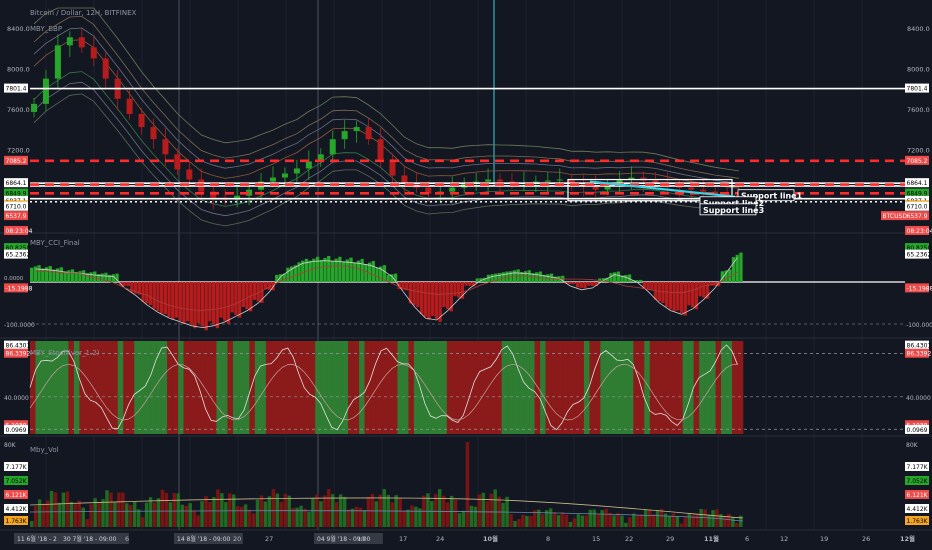 Image resolution: width=932 pixels, height=550 pixels. What do you see at coordinates (733, 210) in the screenshot?
I see `support-line-label: Support line3` at bounding box center [733, 210].